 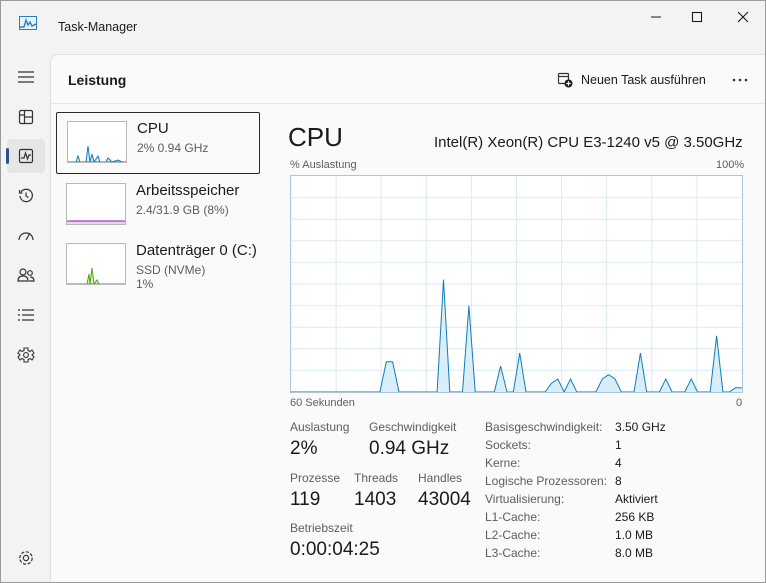 What do you see at coordinates (323, 165) in the screenshot?
I see `y-axis-label: % Auslastung` at bounding box center [323, 165].